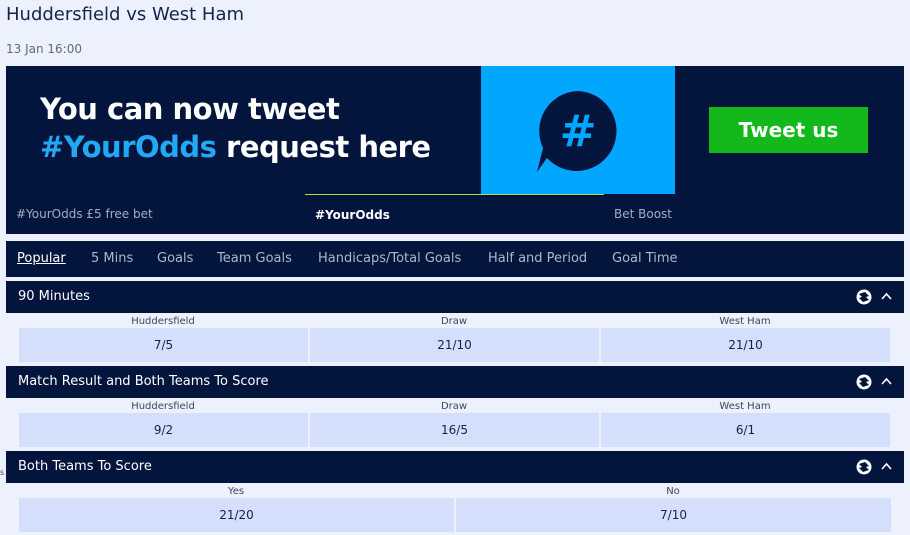  Describe the element at coordinates (643, 214) in the screenshot. I see `tab-bet-boost: Bet Boost` at that location.